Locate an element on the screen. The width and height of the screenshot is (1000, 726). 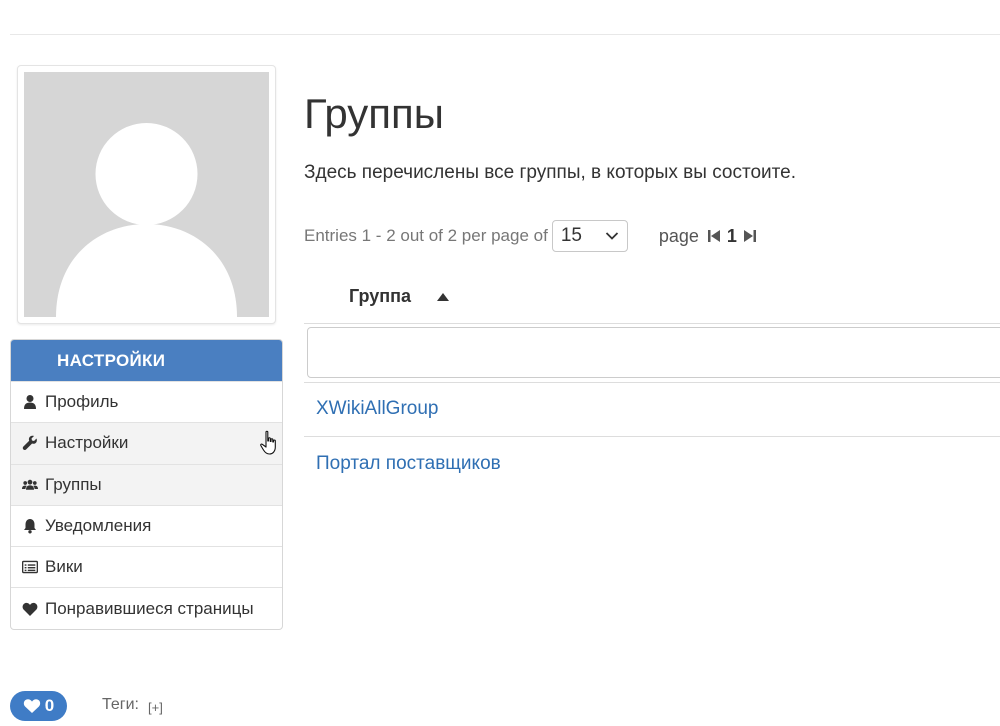
like-button: 0 is located at coordinates (38, 706).